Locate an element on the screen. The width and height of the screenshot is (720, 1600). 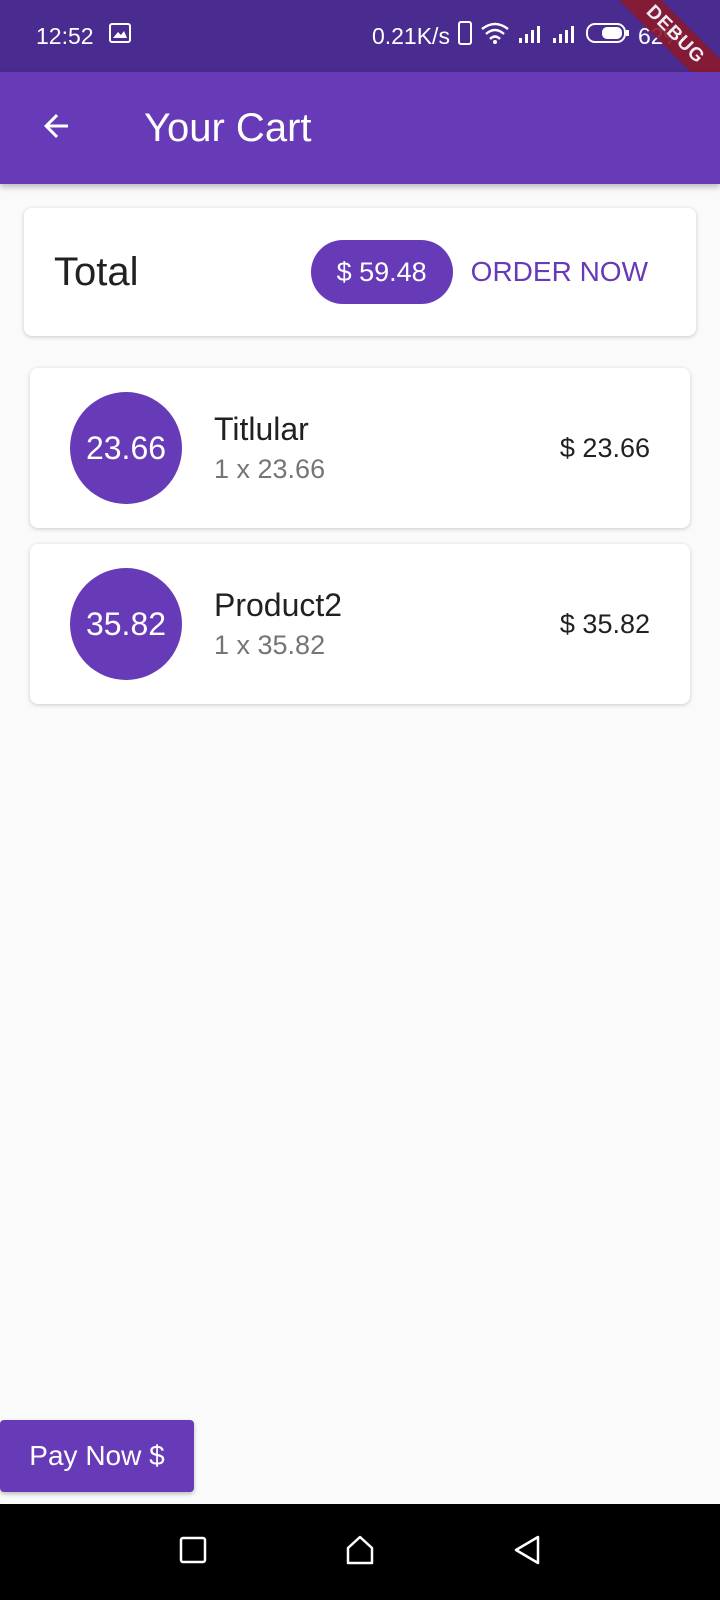
page-title: Your Cart is located at coordinates (228, 127).